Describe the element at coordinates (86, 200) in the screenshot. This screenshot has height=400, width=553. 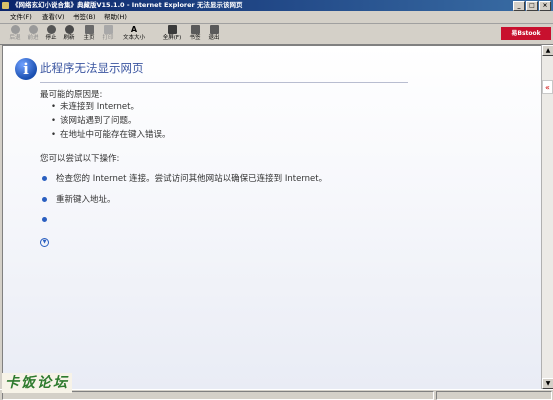
I see `action-retype-address: 重新键入地址。` at that location.